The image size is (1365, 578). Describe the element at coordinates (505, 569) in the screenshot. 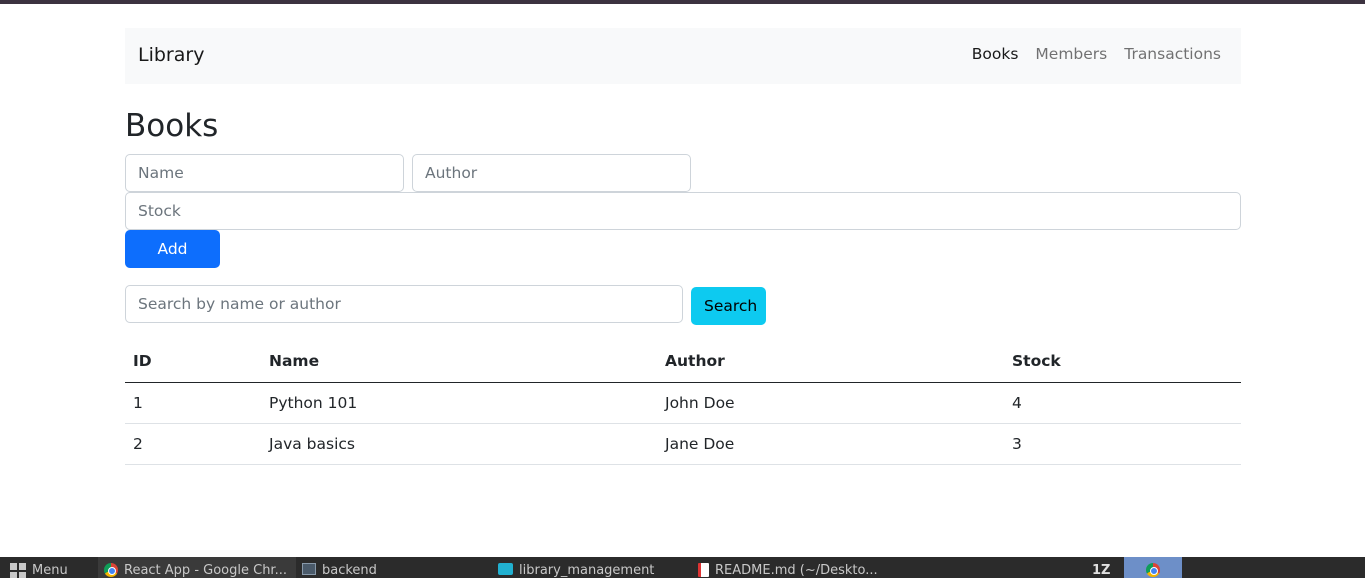

I see `folder-icon` at that location.